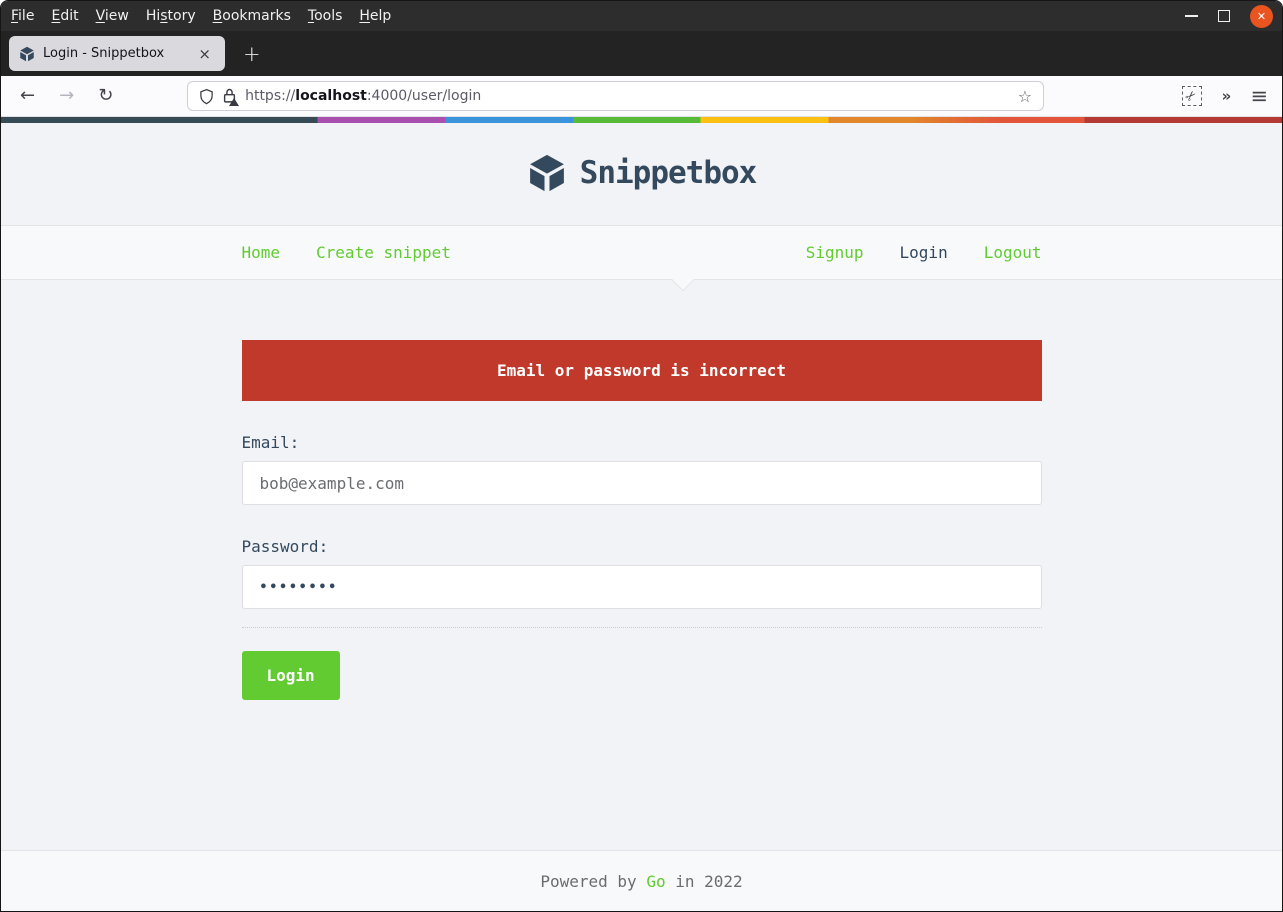 The height and width of the screenshot is (912, 1283). I want to click on url-scheme: https://, so click(270, 96).